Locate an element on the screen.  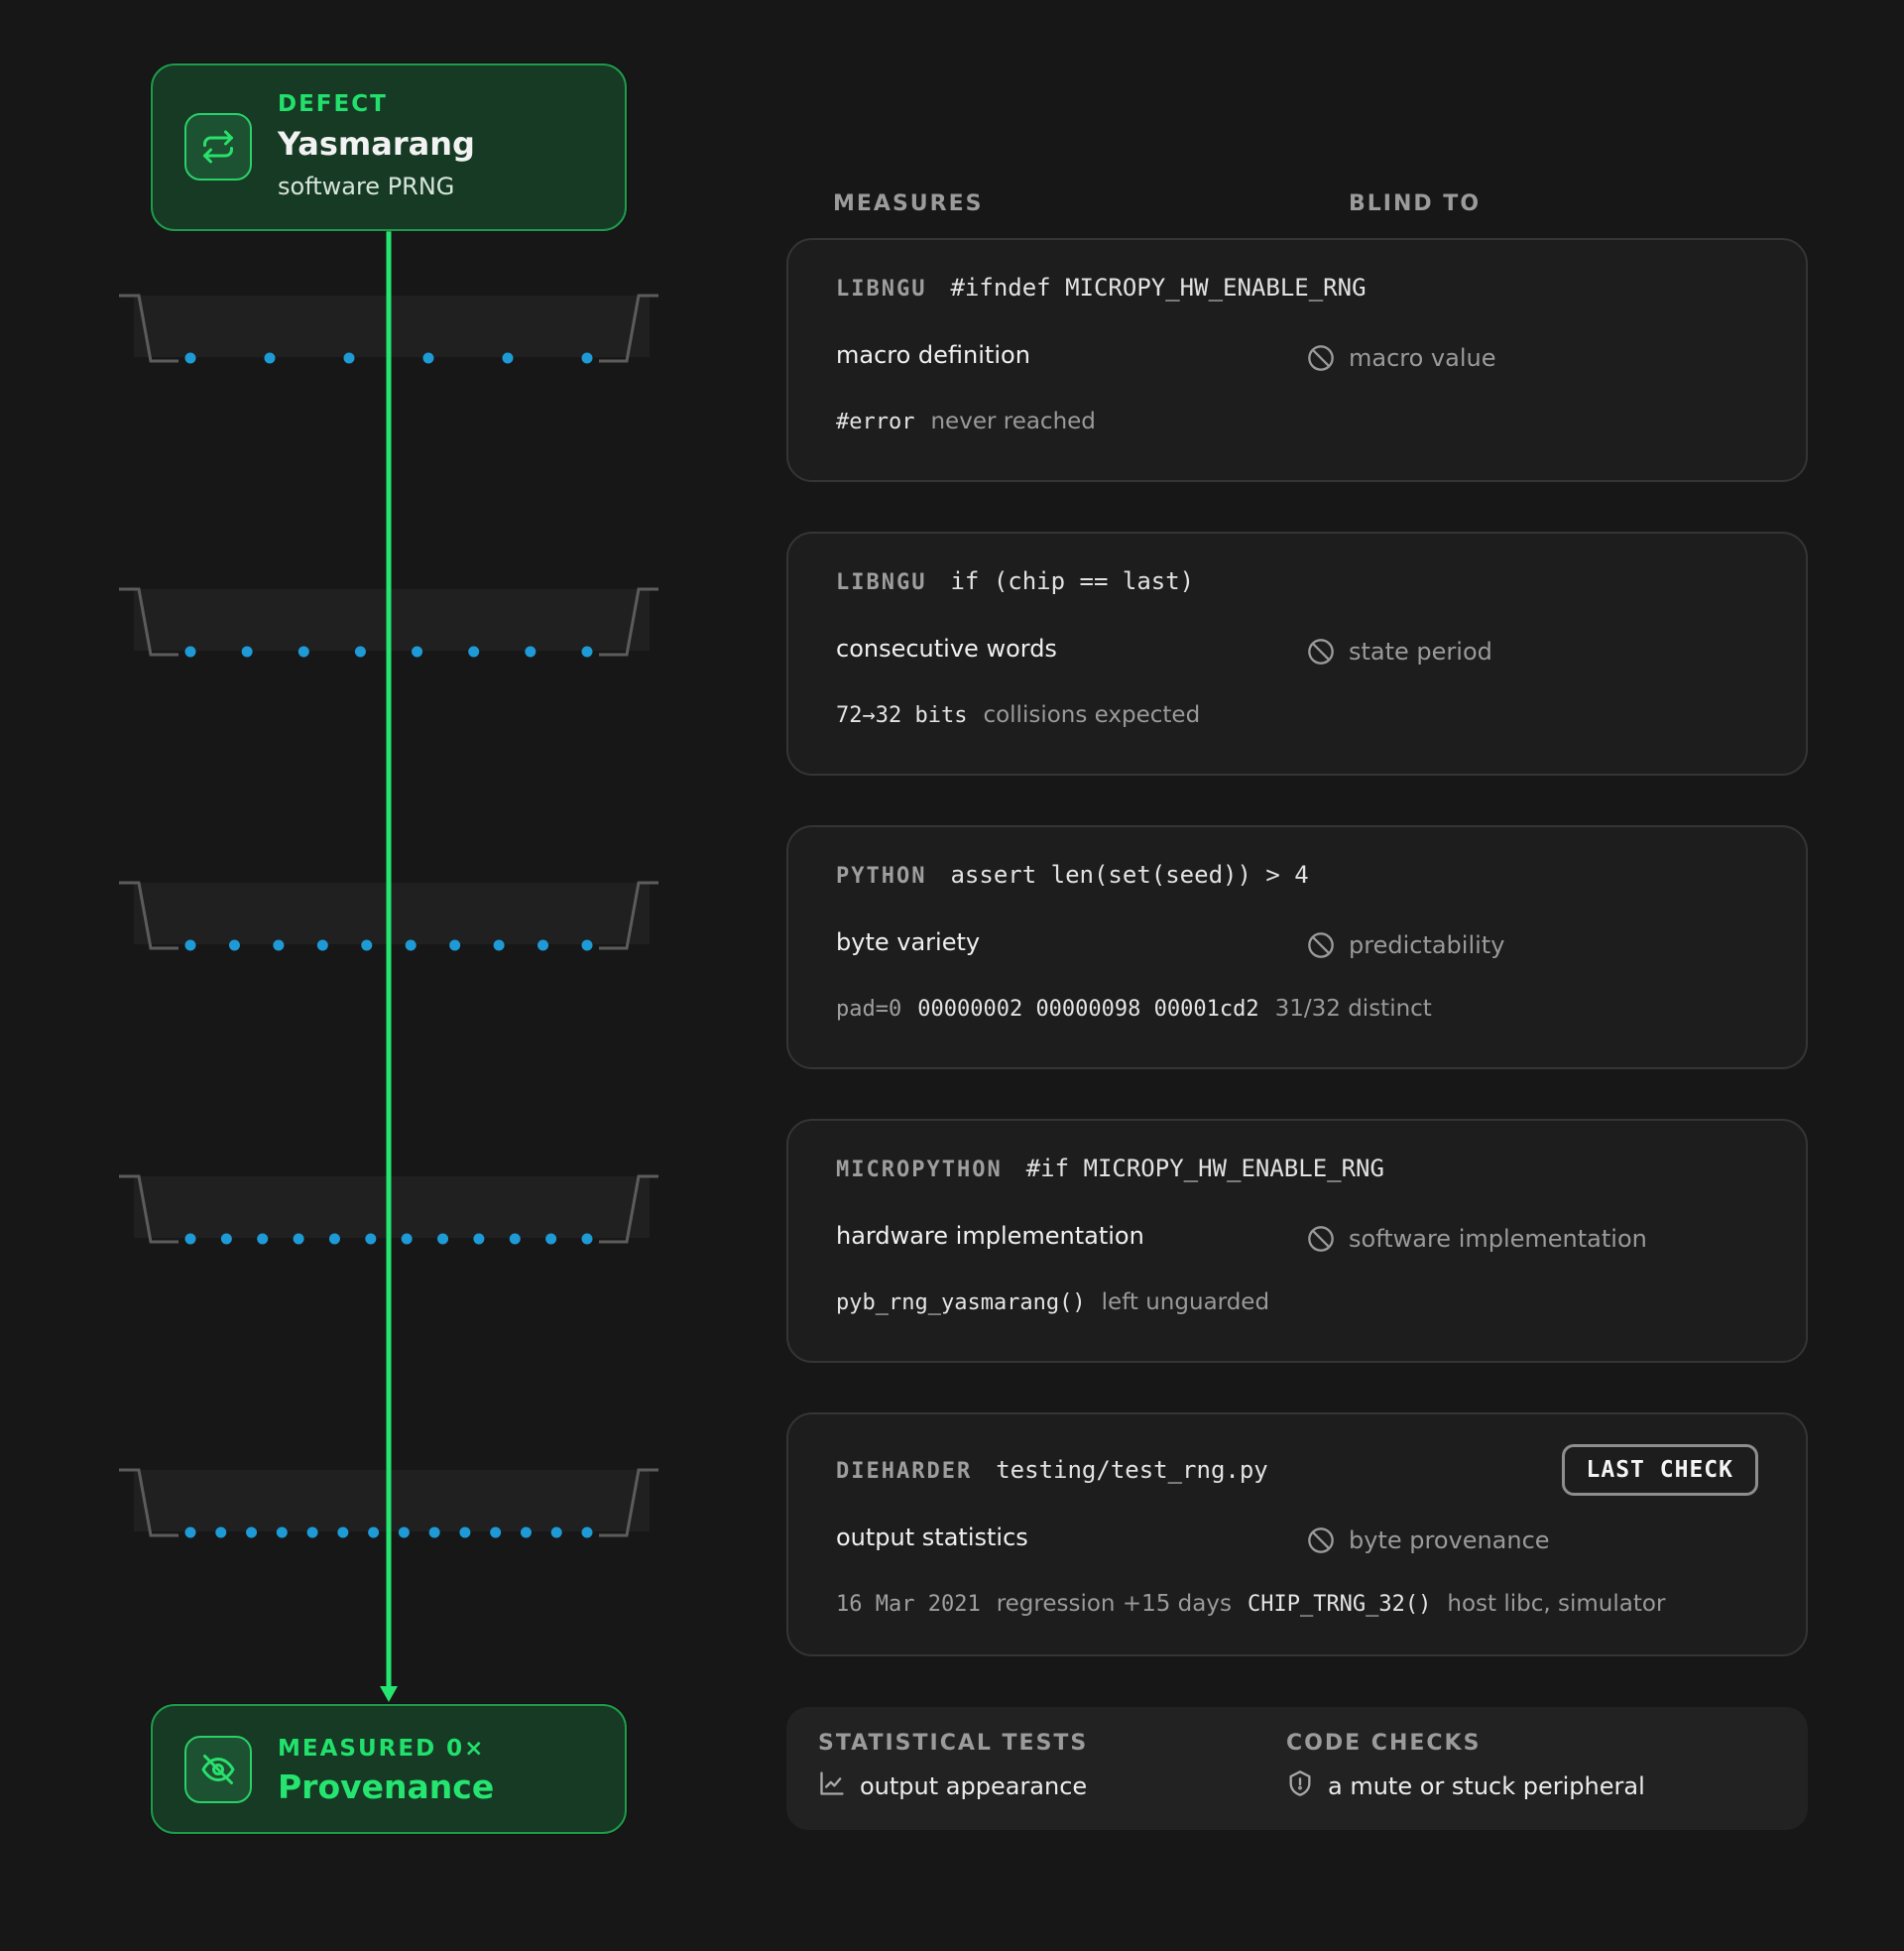
eye-off-icon is located at coordinates (218, 1769).